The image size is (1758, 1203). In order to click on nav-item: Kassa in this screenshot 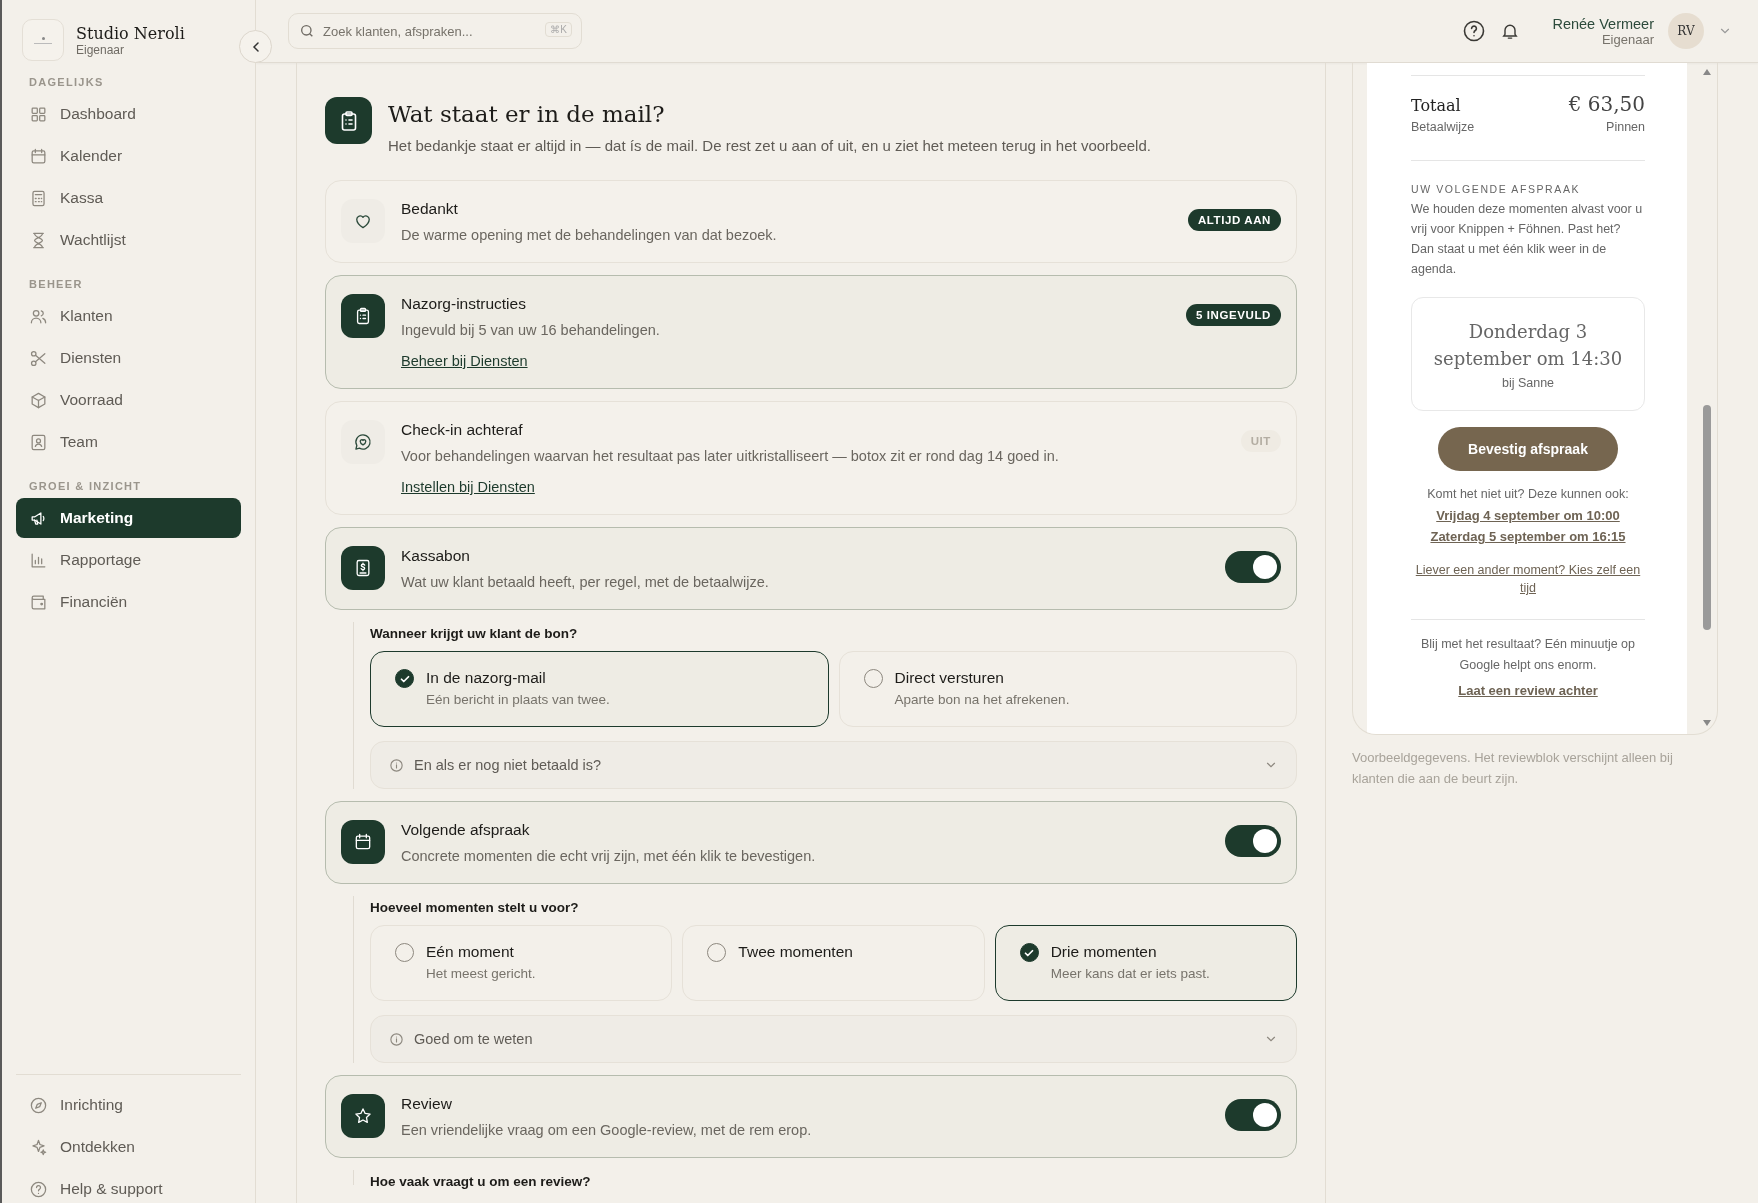, I will do `click(128, 198)`.